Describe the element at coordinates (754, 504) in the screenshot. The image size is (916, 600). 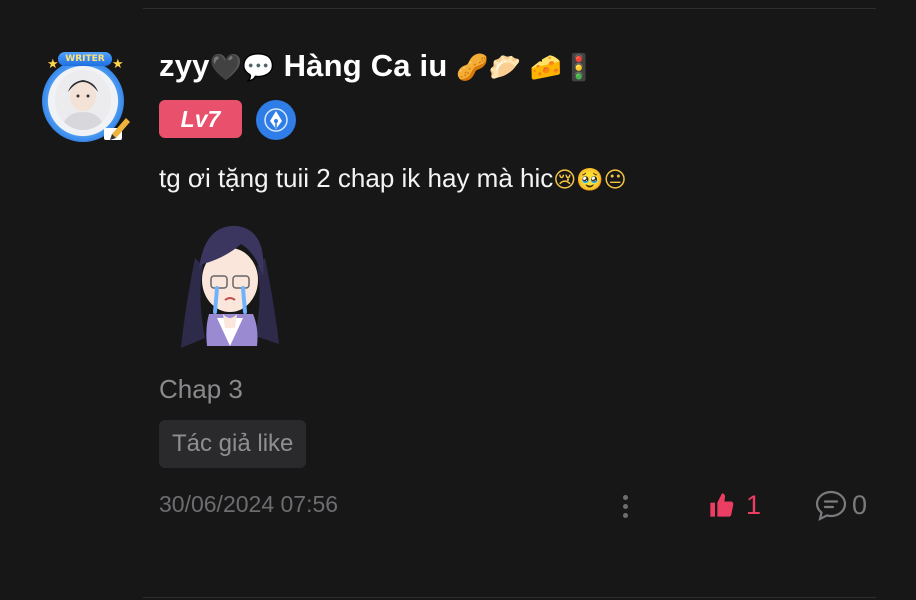
I see `like-count: 1` at that location.